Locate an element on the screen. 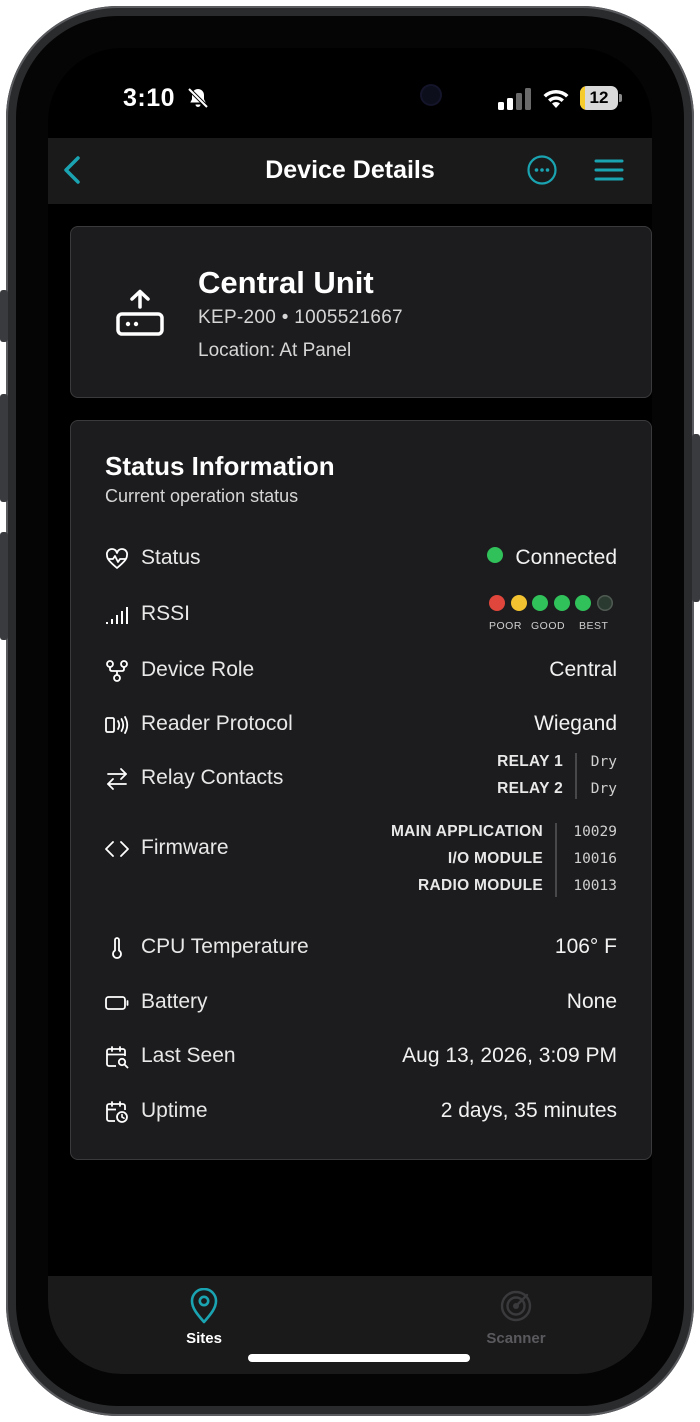 This screenshot has width=700, height=1422. row-label: CPU Temperature is located at coordinates (225, 946).